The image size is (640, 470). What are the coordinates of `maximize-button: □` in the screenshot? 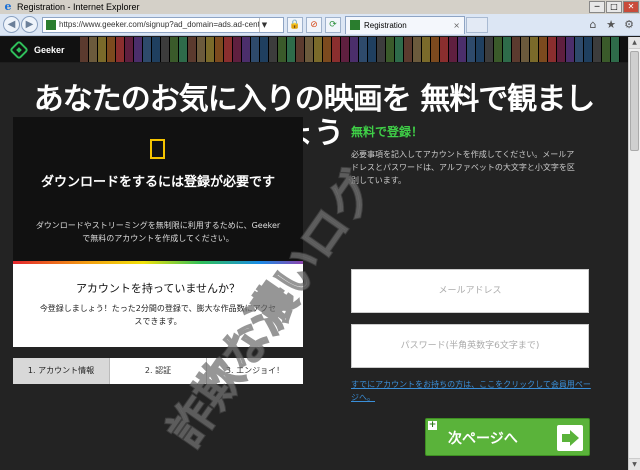 It's located at (614, 7).